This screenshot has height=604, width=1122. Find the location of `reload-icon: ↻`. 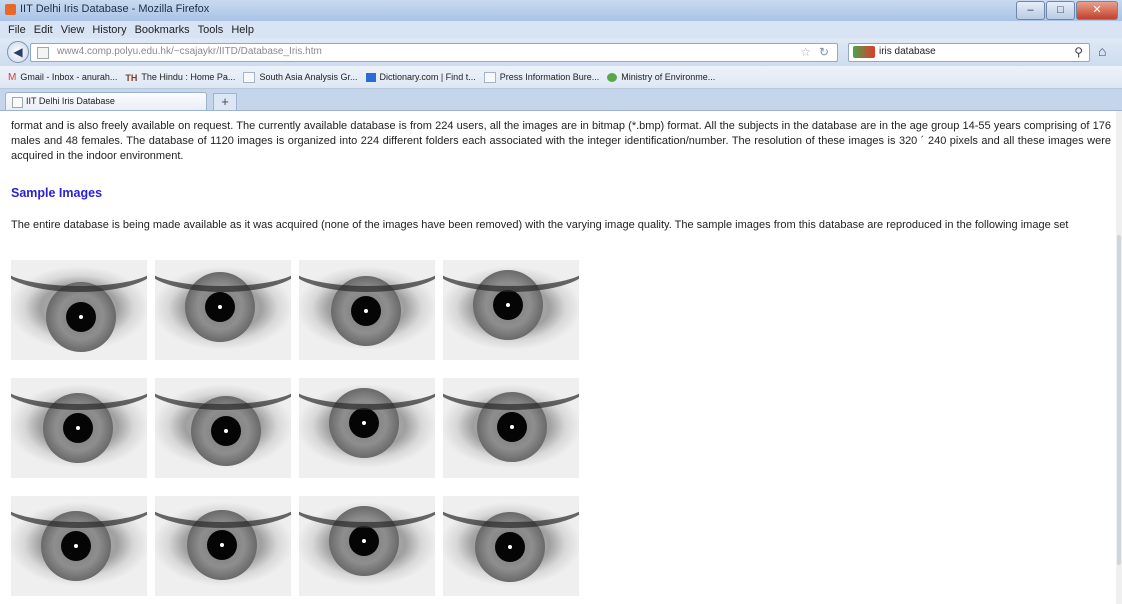

reload-icon: ↻ is located at coordinates (824, 52).